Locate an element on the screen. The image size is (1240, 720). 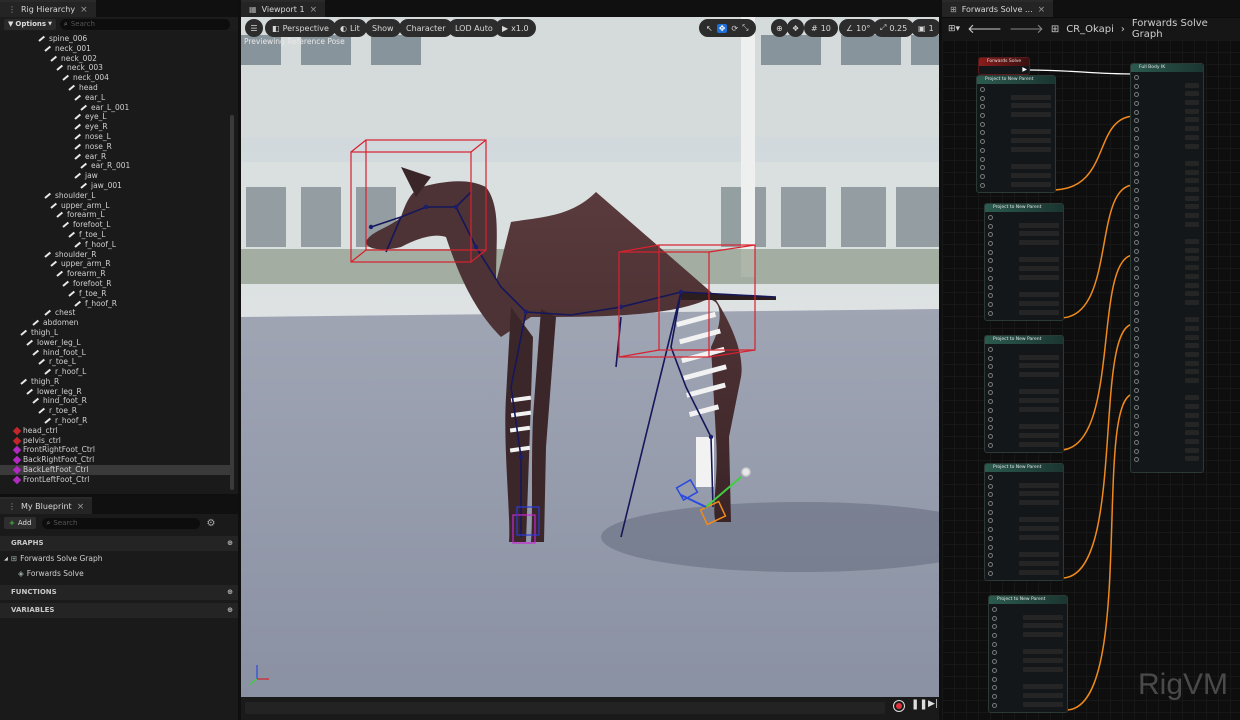
hierarchy-bone-item: shoulder_R is located at coordinates (116, 255).